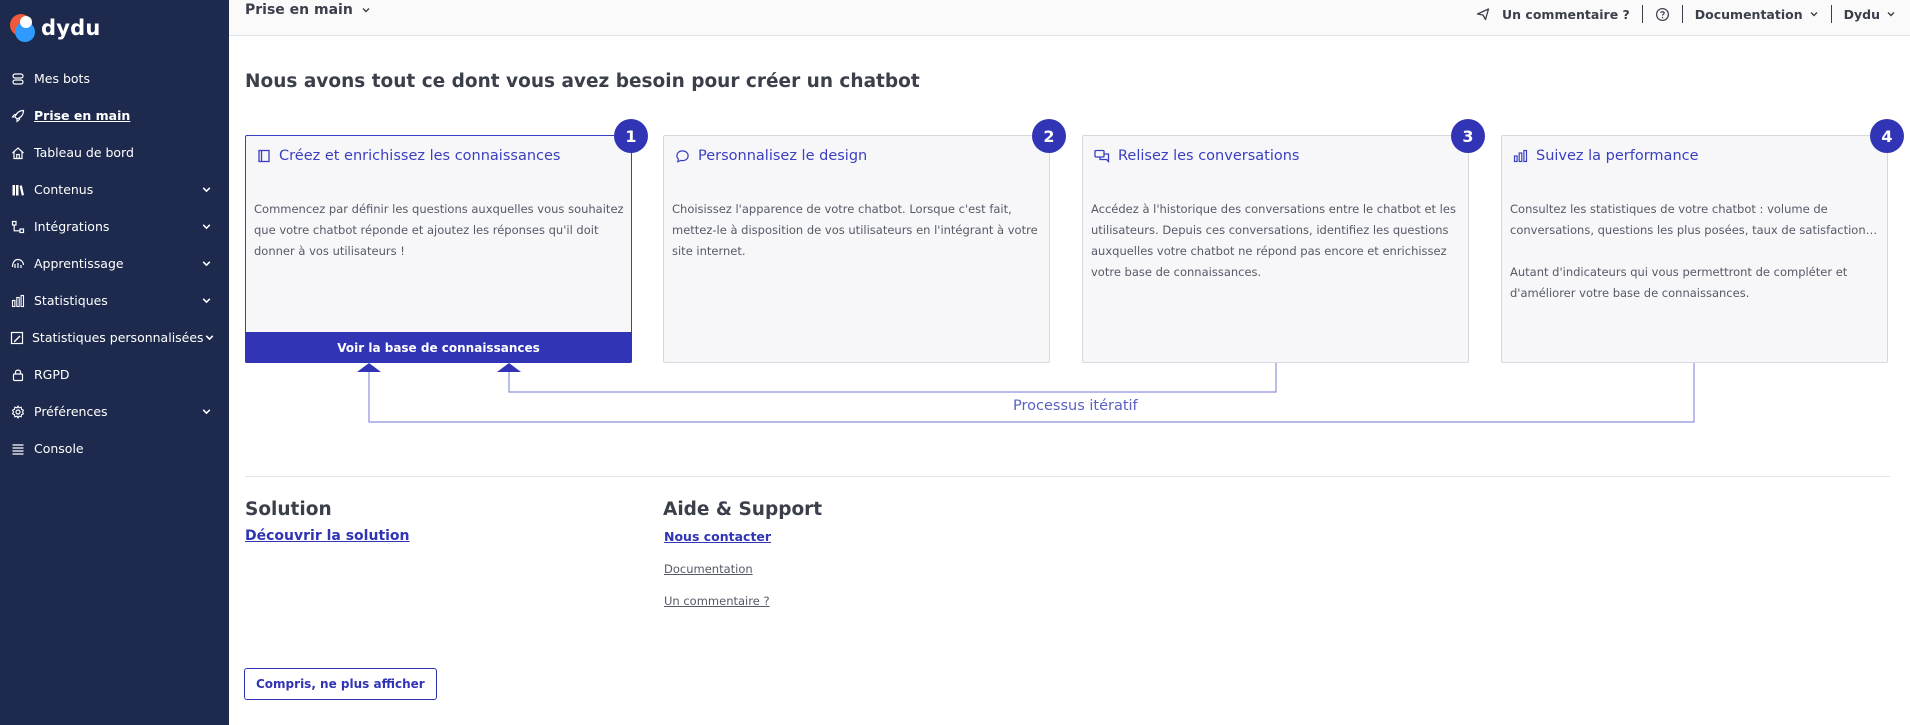  I want to click on logo: dydu, so click(54, 28).